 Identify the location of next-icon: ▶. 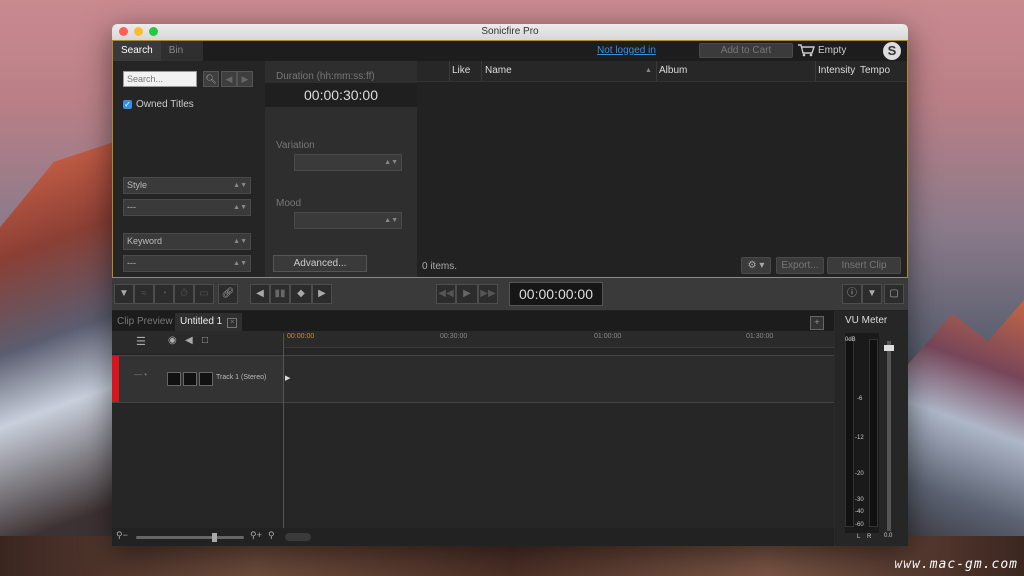
(322, 294).